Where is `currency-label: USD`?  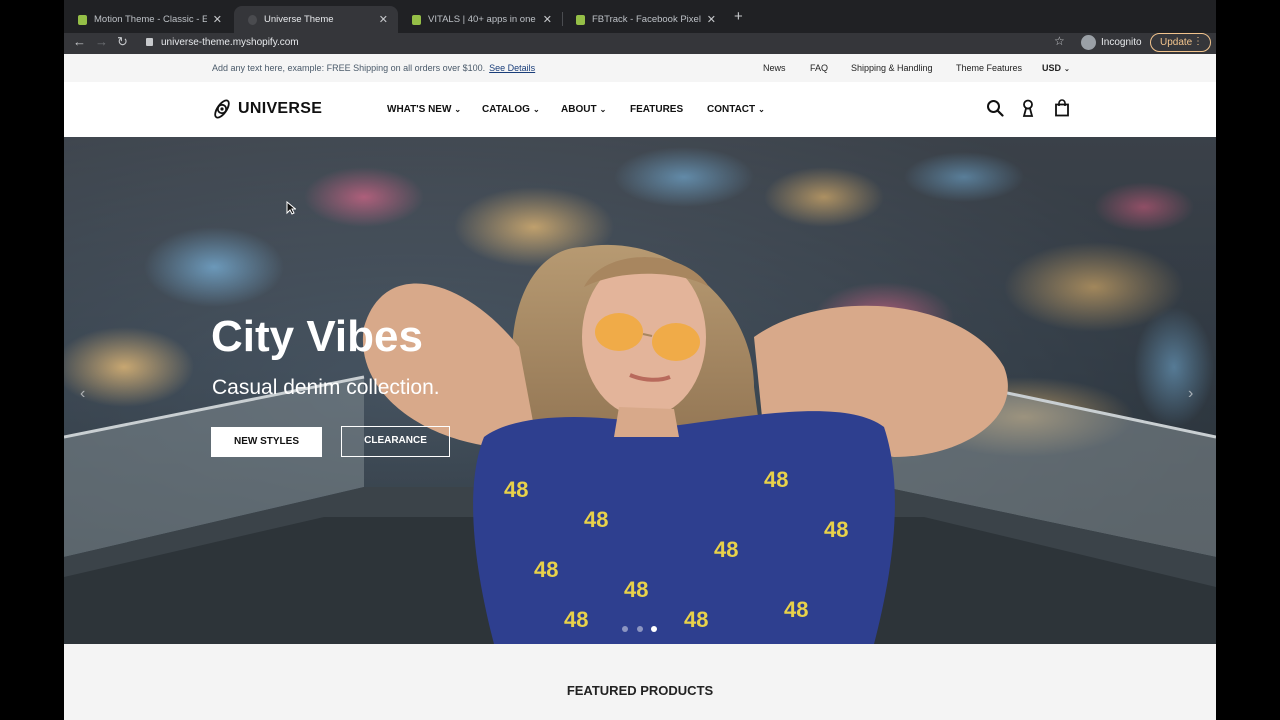
currency-label: USD is located at coordinates (1052, 68).